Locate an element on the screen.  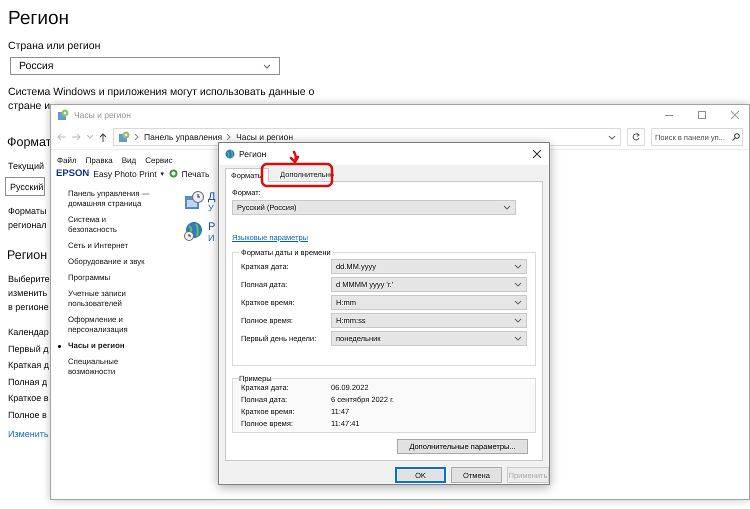
arrow-icon is located at coordinates (295, 157).